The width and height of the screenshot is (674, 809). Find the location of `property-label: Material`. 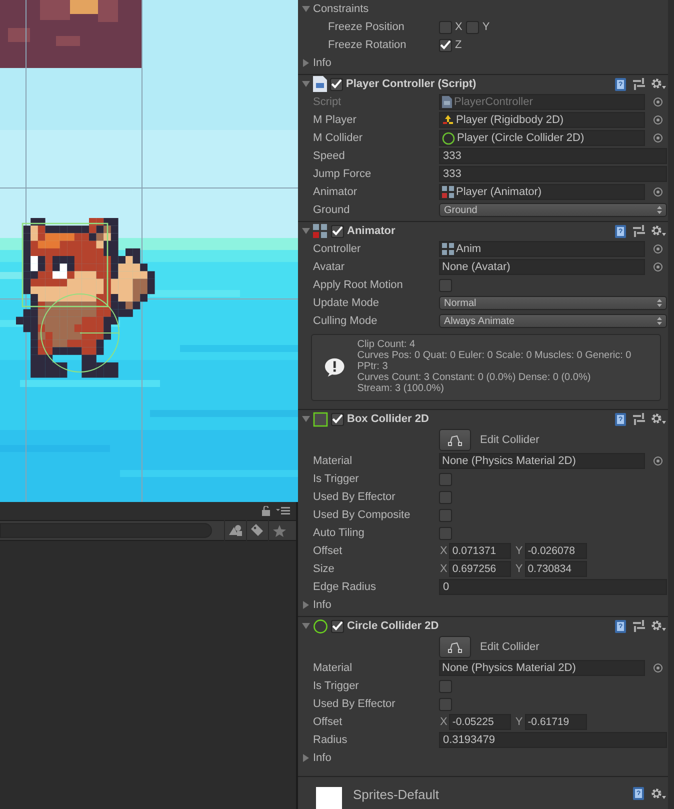

property-label: Material is located at coordinates (333, 668).